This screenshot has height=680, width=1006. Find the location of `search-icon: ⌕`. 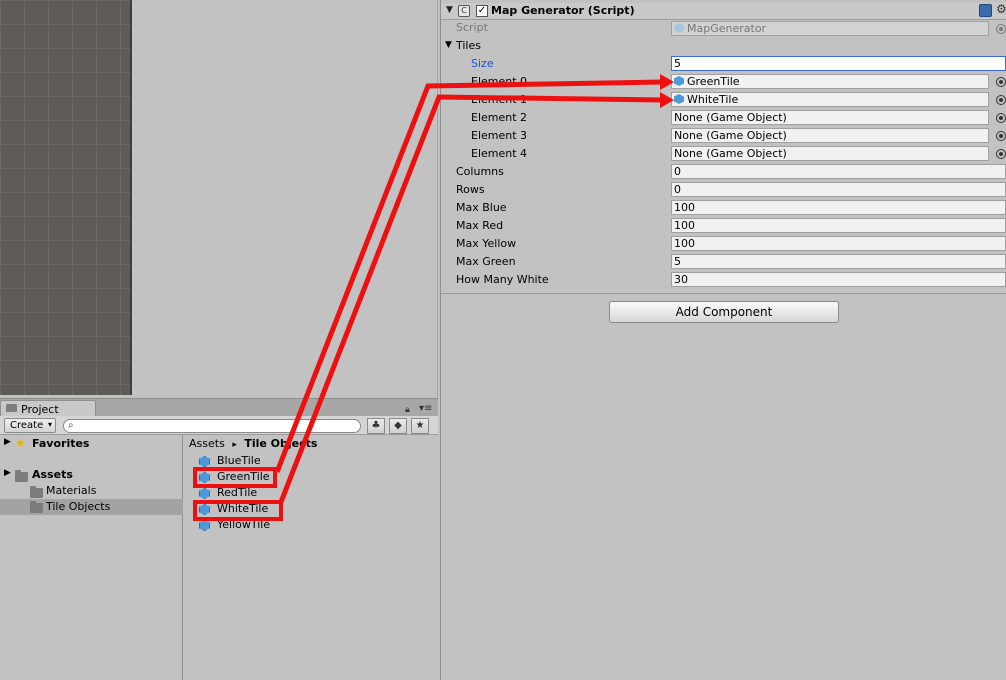

search-icon: ⌕ is located at coordinates (71, 425).